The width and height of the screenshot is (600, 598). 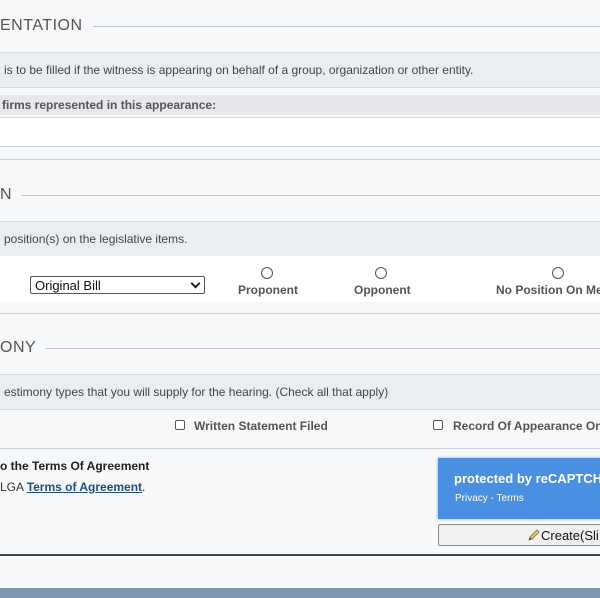 What do you see at coordinates (527, 478) in the screenshot?
I see `recaptcha-title: protected by reCAPTCHA` at bounding box center [527, 478].